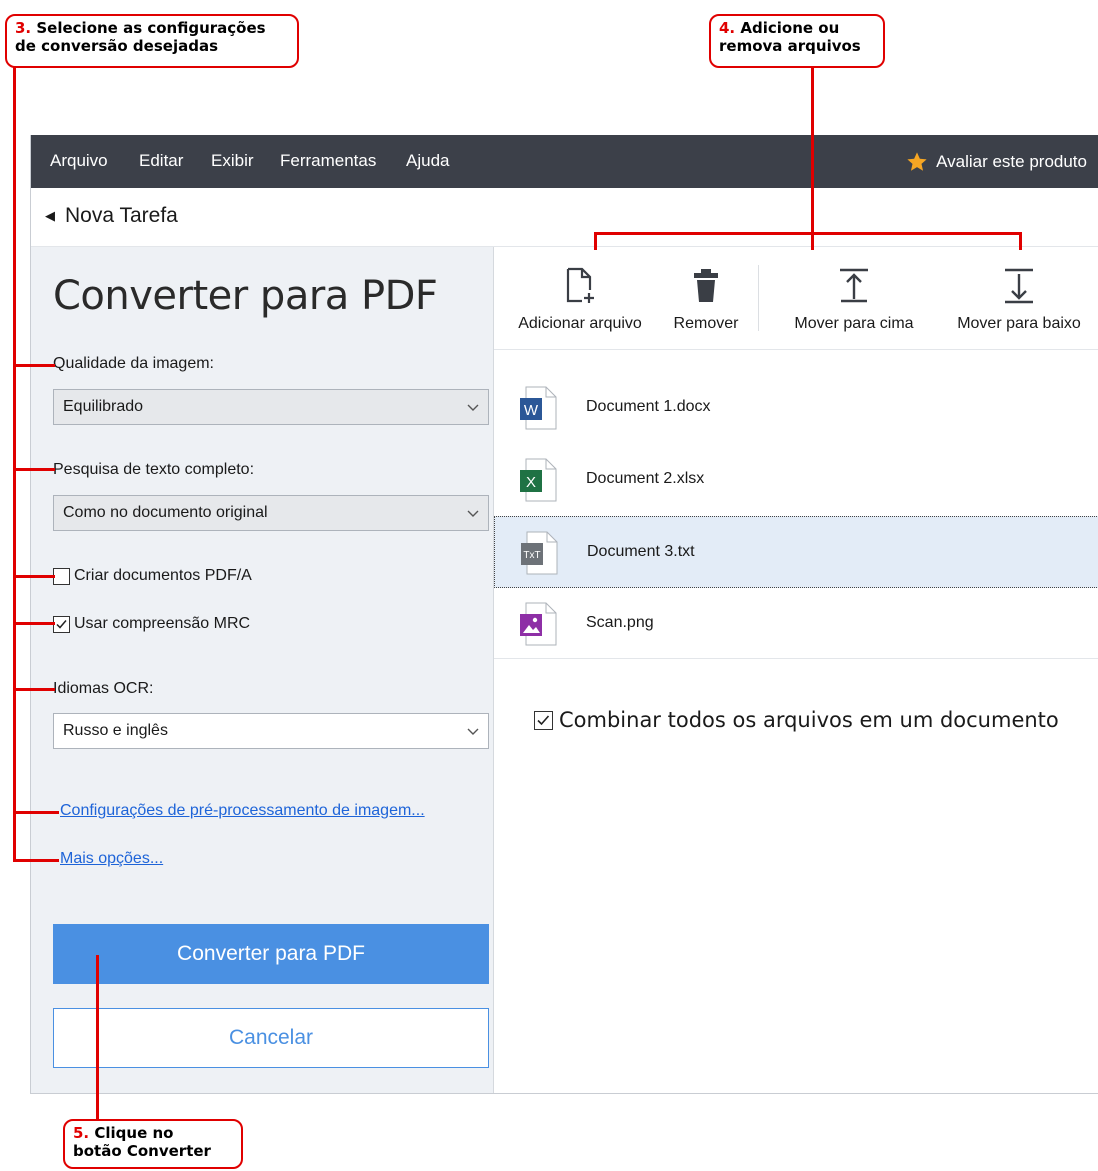 The height and width of the screenshot is (1171, 1098). What do you see at coordinates (787, 28) in the screenshot?
I see `callout-4-text: Adicione ou` at bounding box center [787, 28].